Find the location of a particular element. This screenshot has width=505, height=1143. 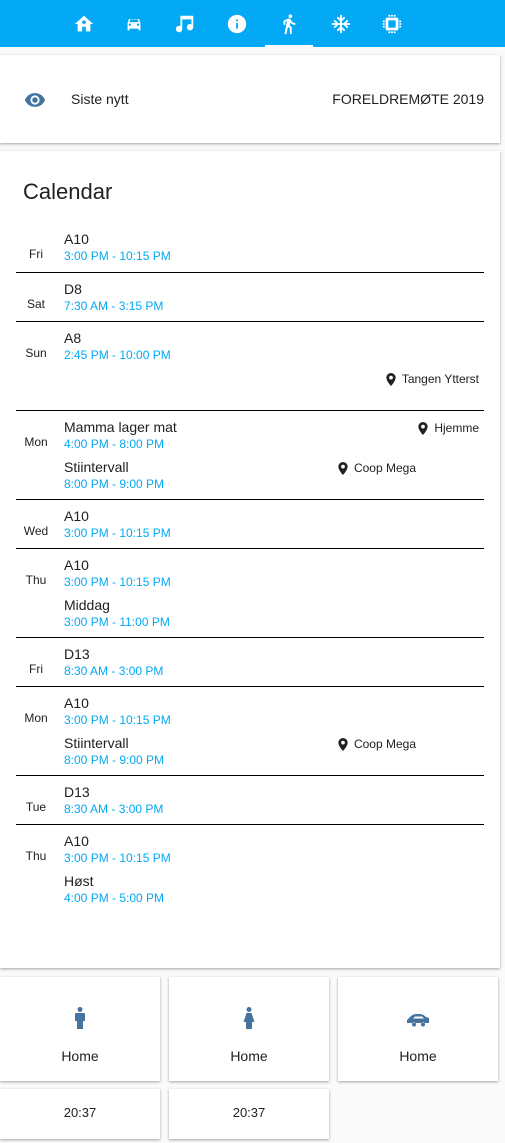

eye-icon is located at coordinates (35, 100).